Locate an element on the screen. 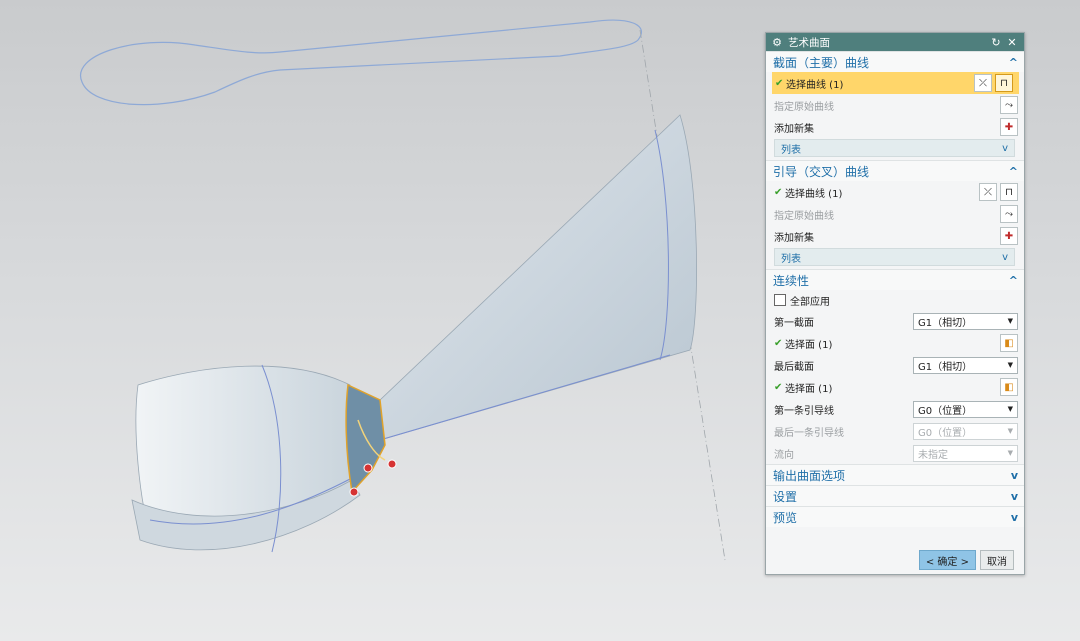 The width and height of the screenshot is (1080, 641). last-section-select: G1（相切） ▼ is located at coordinates (965, 365).